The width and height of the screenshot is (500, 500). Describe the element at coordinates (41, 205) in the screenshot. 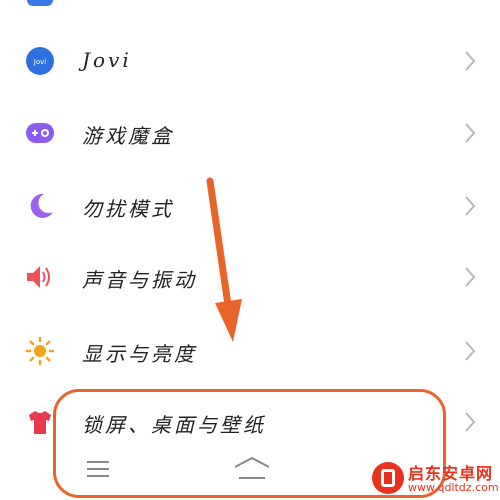

I see `moon-icon` at that location.